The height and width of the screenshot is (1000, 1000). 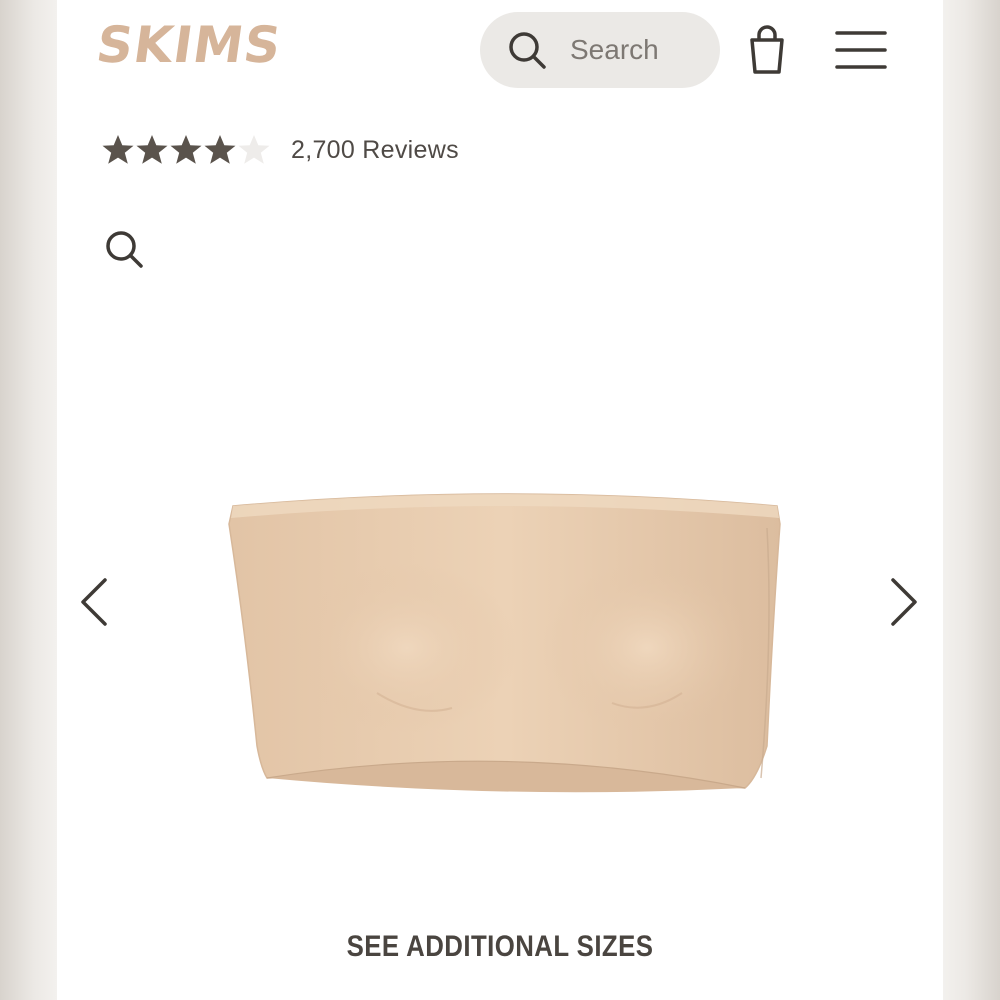 What do you see at coordinates (904, 602) in the screenshot?
I see `chevron-right-icon` at bounding box center [904, 602].